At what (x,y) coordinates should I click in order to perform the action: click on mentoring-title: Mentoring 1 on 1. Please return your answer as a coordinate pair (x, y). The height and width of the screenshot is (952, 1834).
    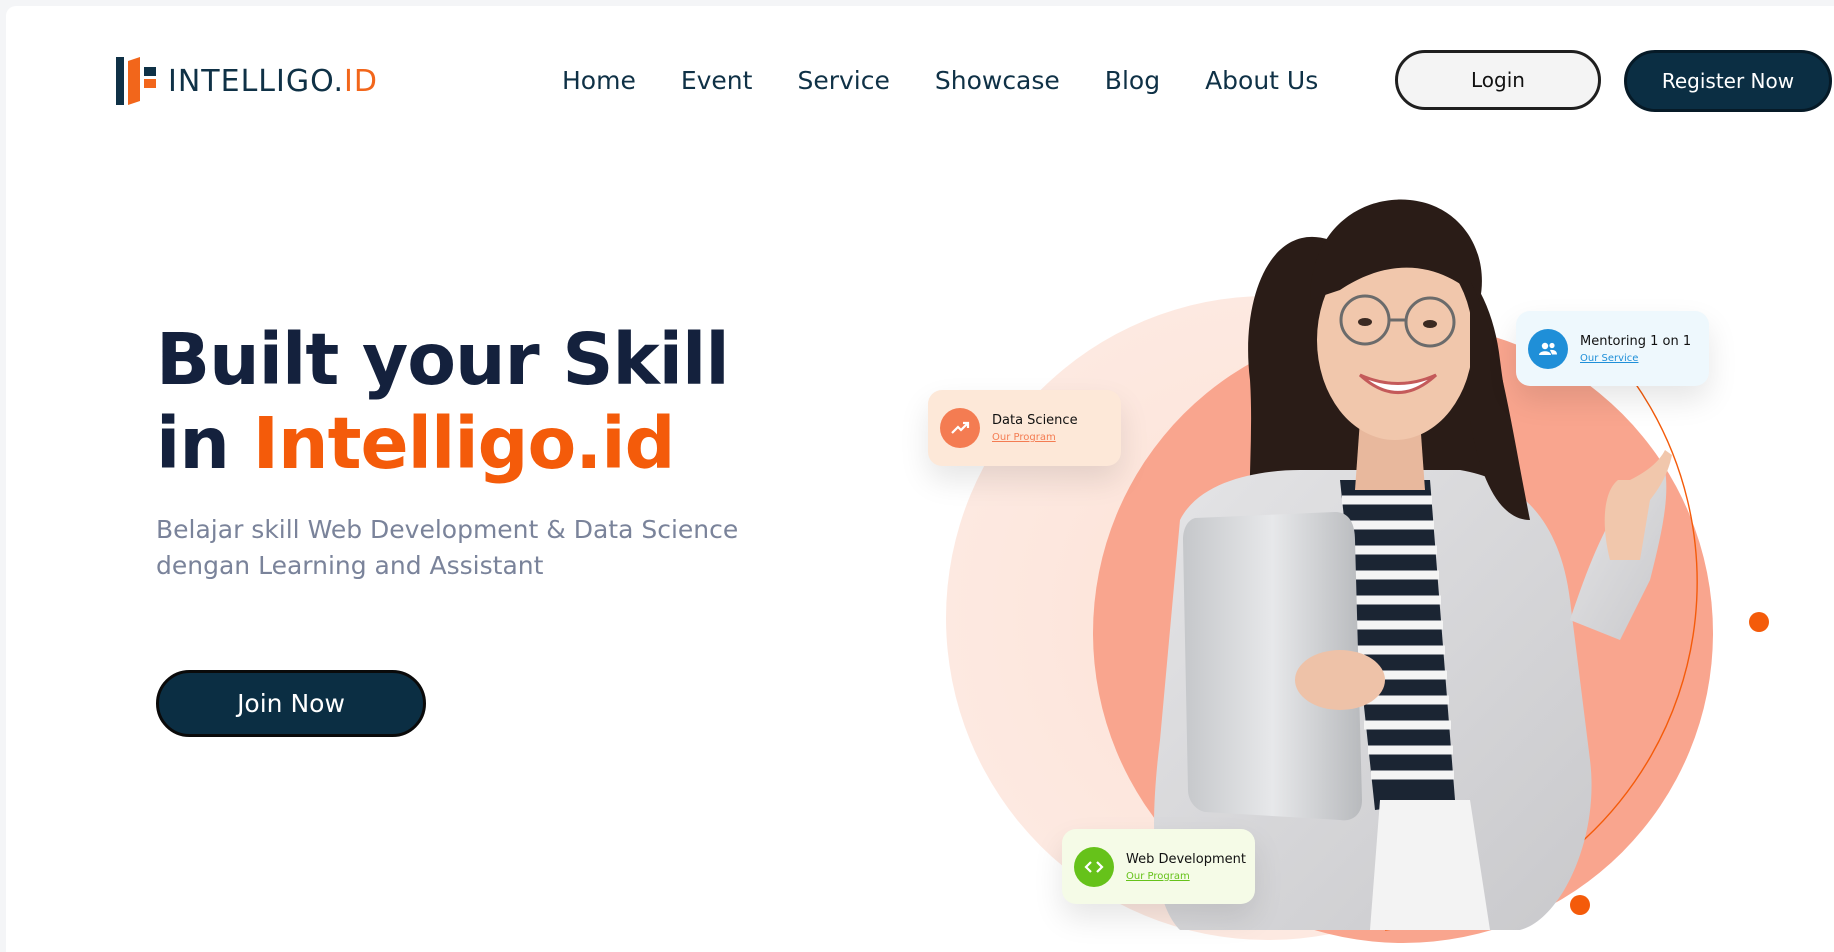
    Looking at the image, I should click on (1636, 341).